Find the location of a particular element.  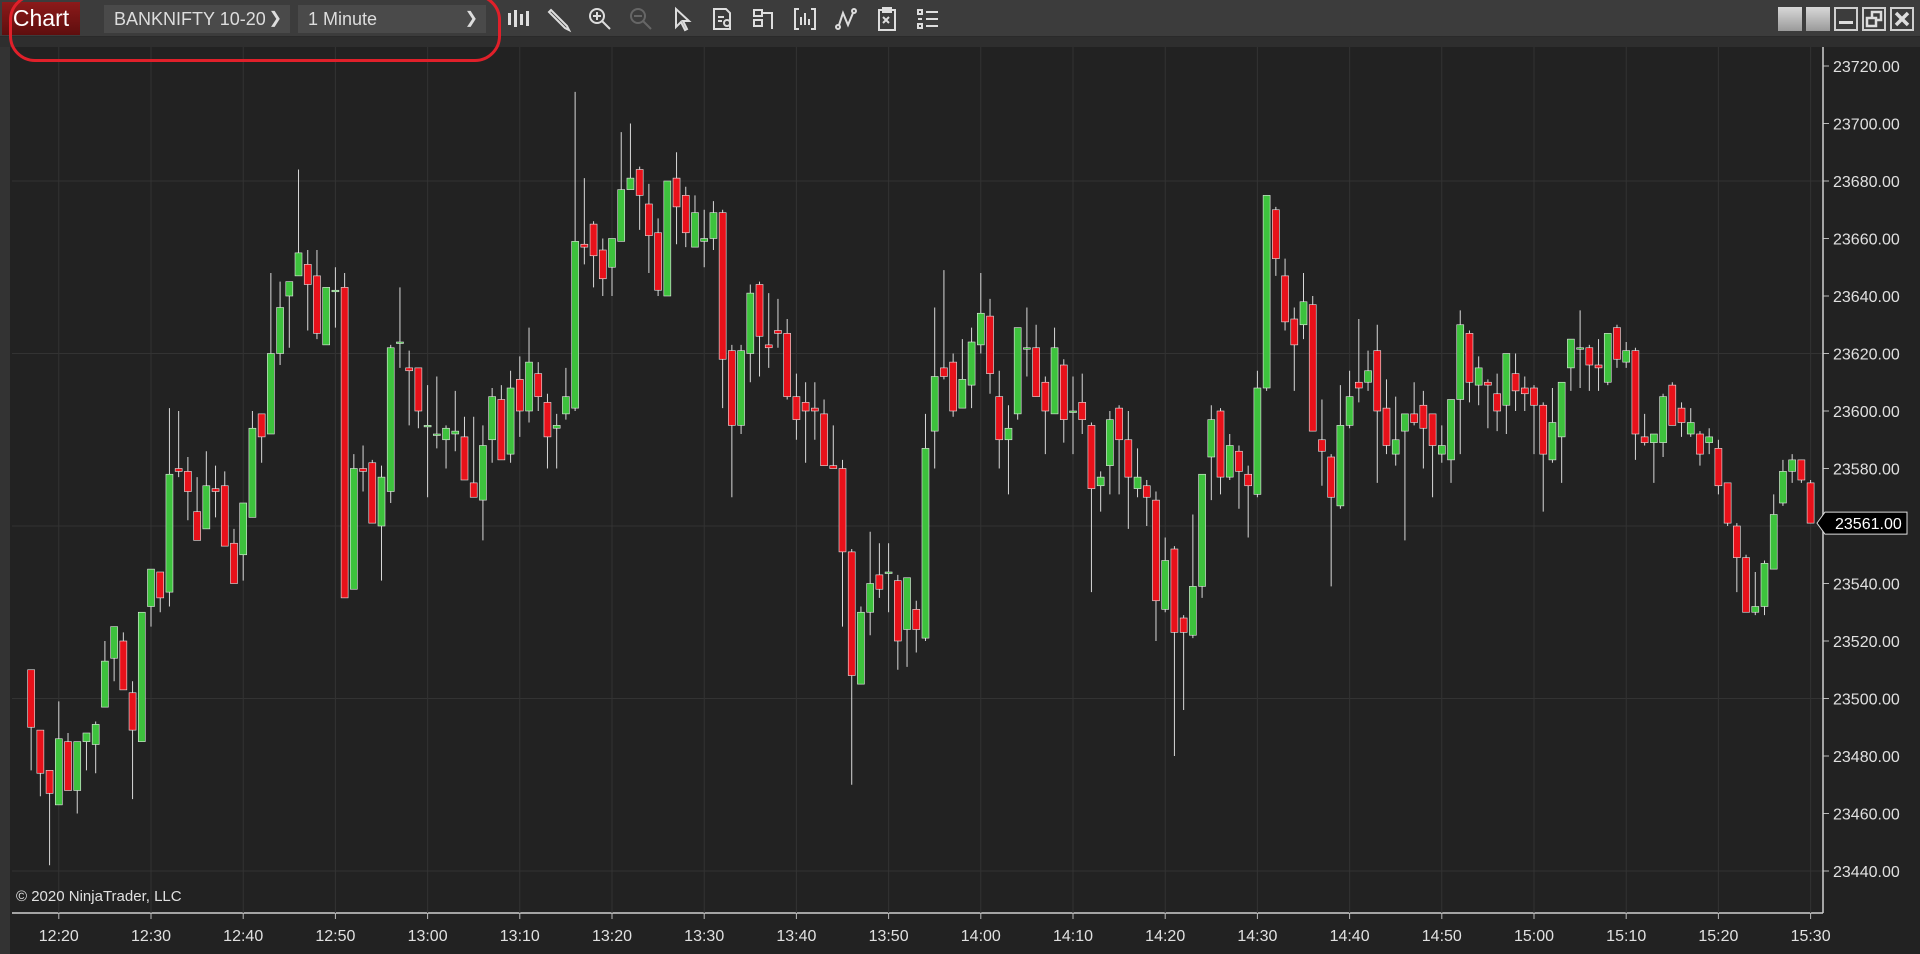

chart-tab: Chart is located at coordinates (41, 18).